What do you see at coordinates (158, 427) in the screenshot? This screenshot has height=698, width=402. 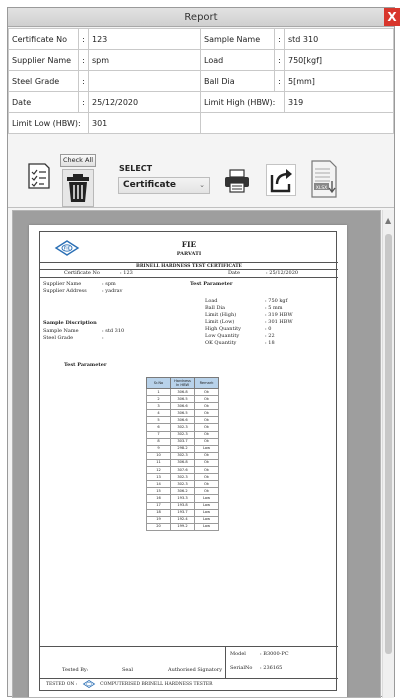 I see `sr-no-cell: 6` at bounding box center [158, 427].